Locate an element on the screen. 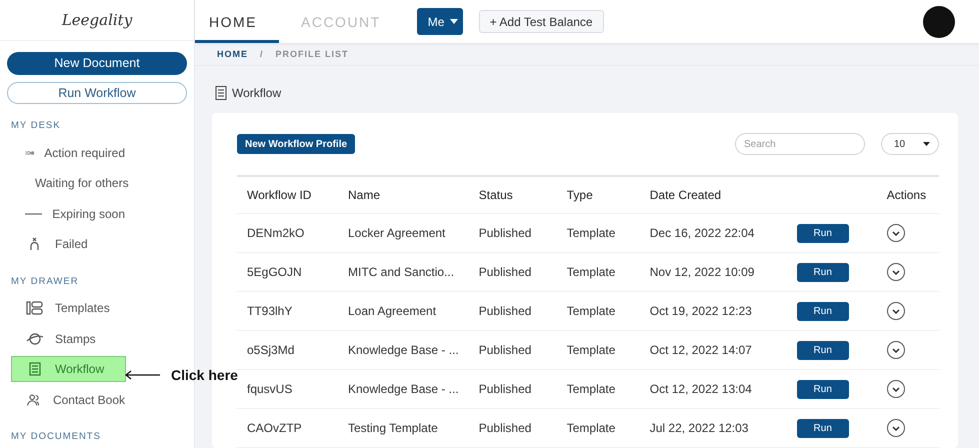 This screenshot has height=448, width=979. annotation-text: Click here is located at coordinates (204, 375).